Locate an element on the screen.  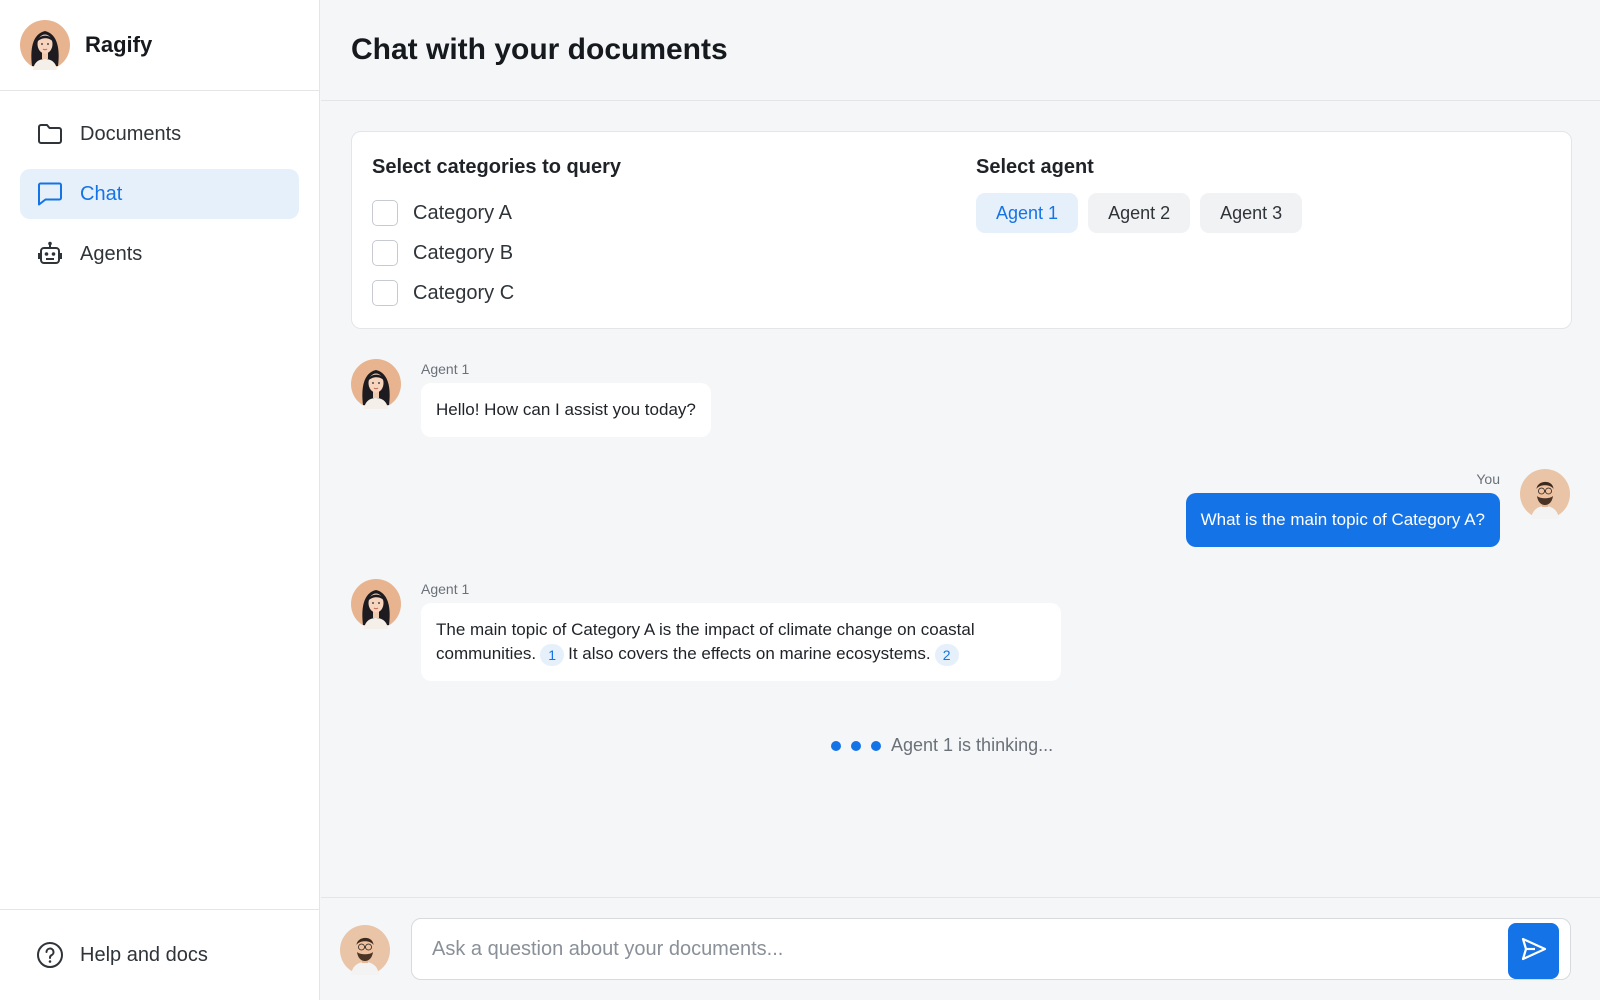
category-option-c: Category C is located at coordinates (496, 293).